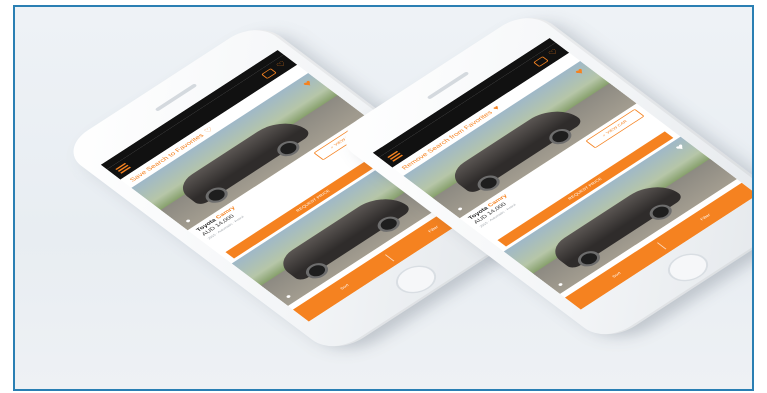 Image resolution: width=767 pixels, height=393 pixels. What do you see at coordinates (617, 127) in the screenshot?
I see `view-car-label: VIEW CAR` at bounding box center [617, 127].